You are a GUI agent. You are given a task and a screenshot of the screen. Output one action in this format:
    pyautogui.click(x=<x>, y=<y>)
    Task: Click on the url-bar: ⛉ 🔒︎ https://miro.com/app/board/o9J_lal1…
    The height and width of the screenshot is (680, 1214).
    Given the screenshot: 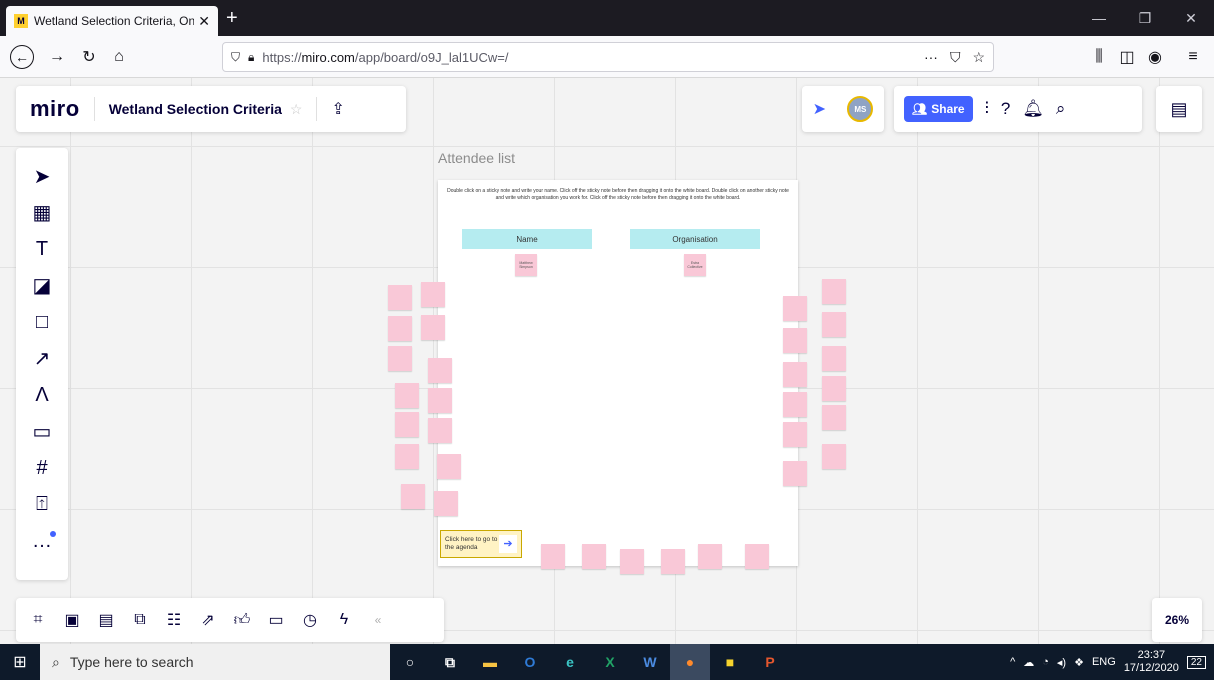 What is the action you would take?
    pyautogui.click(x=608, y=57)
    